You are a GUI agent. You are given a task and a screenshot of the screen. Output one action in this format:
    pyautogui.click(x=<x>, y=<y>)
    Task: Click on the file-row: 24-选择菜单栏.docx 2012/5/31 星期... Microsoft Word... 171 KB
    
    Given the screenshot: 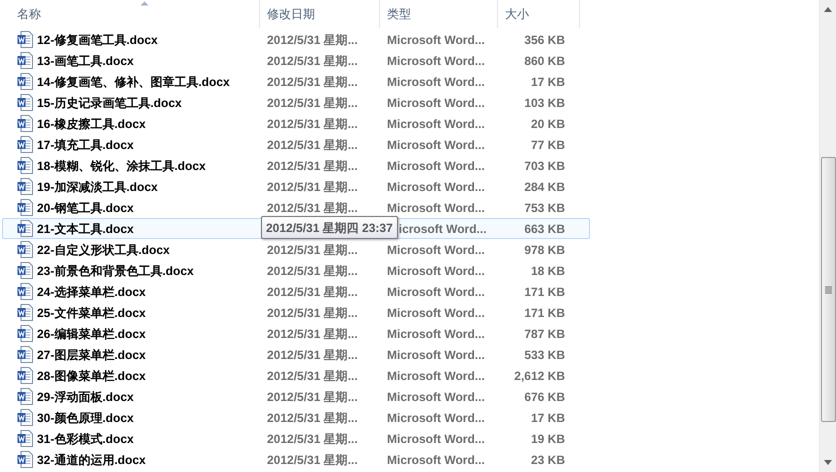 What is the action you would take?
    pyautogui.click(x=296, y=291)
    